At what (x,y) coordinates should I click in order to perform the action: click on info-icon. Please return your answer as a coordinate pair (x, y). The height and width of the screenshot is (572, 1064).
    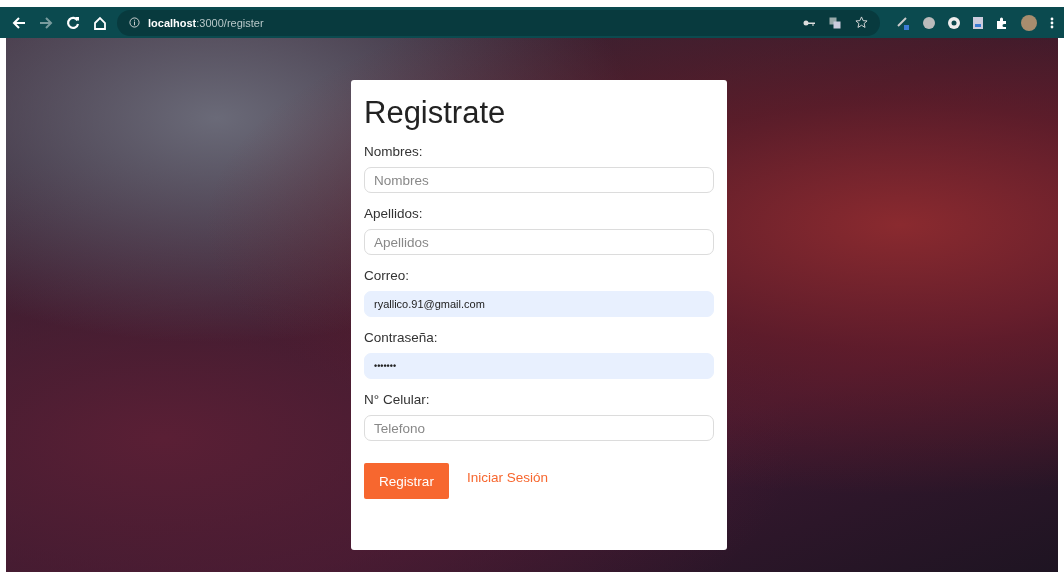
    Looking at the image, I should click on (134, 22).